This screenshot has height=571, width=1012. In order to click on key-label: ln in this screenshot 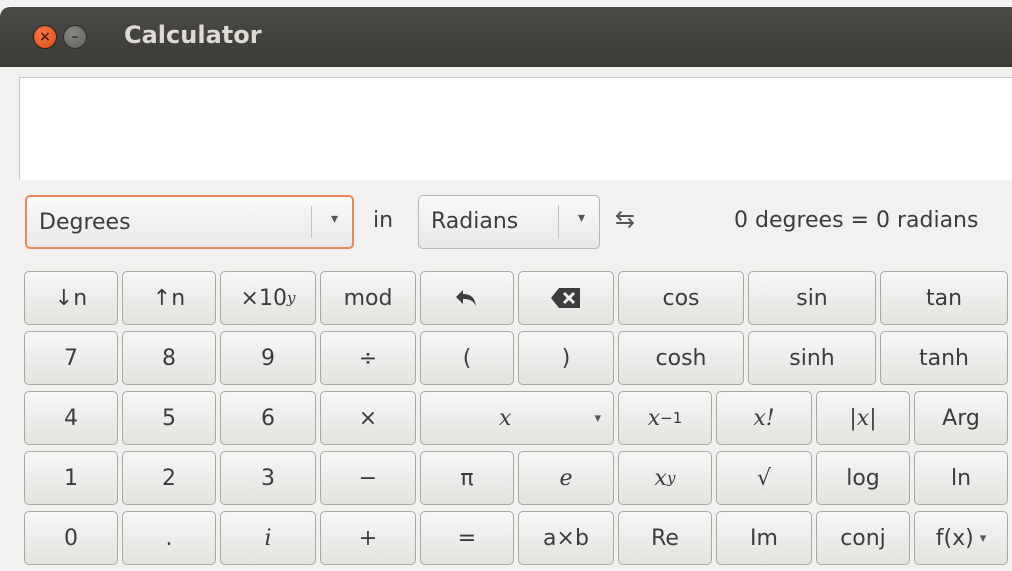, I will do `click(961, 478)`.